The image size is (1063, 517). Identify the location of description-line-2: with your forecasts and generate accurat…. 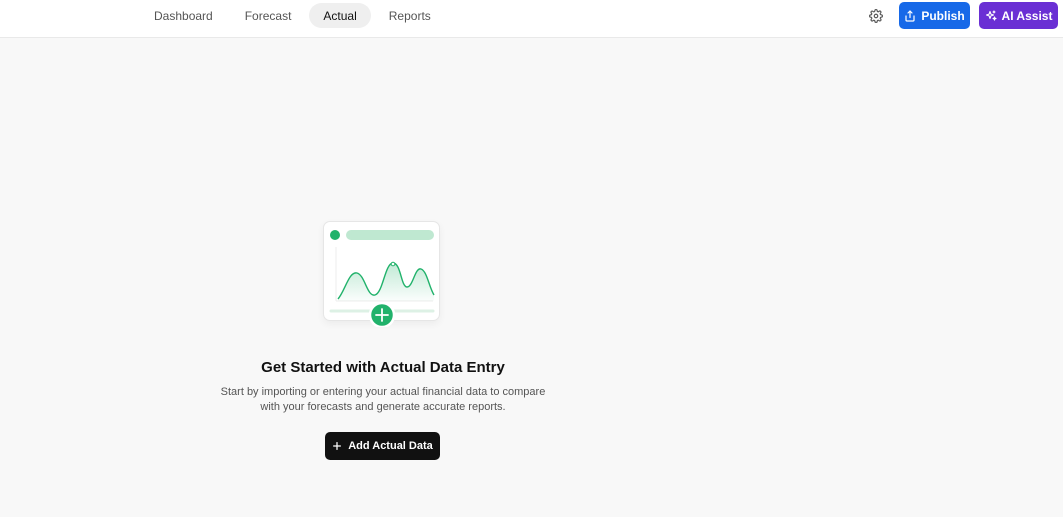
(383, 407).